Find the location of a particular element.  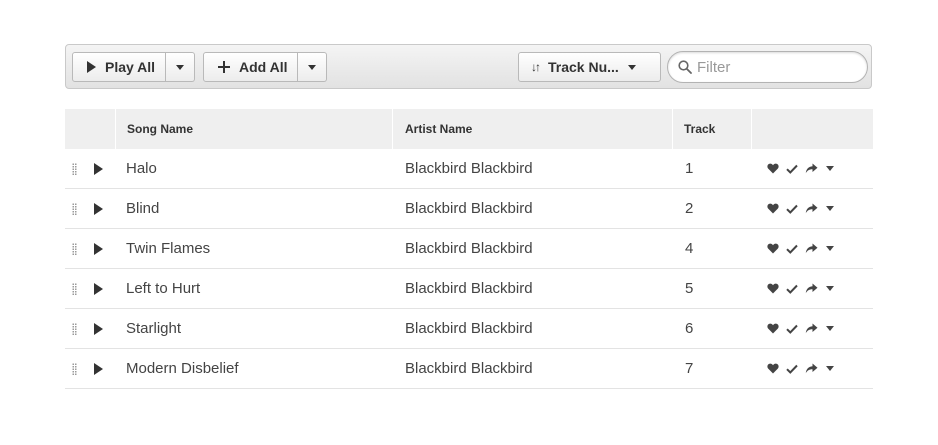

add-all-button: Add All is located at coordinates (251, 67).